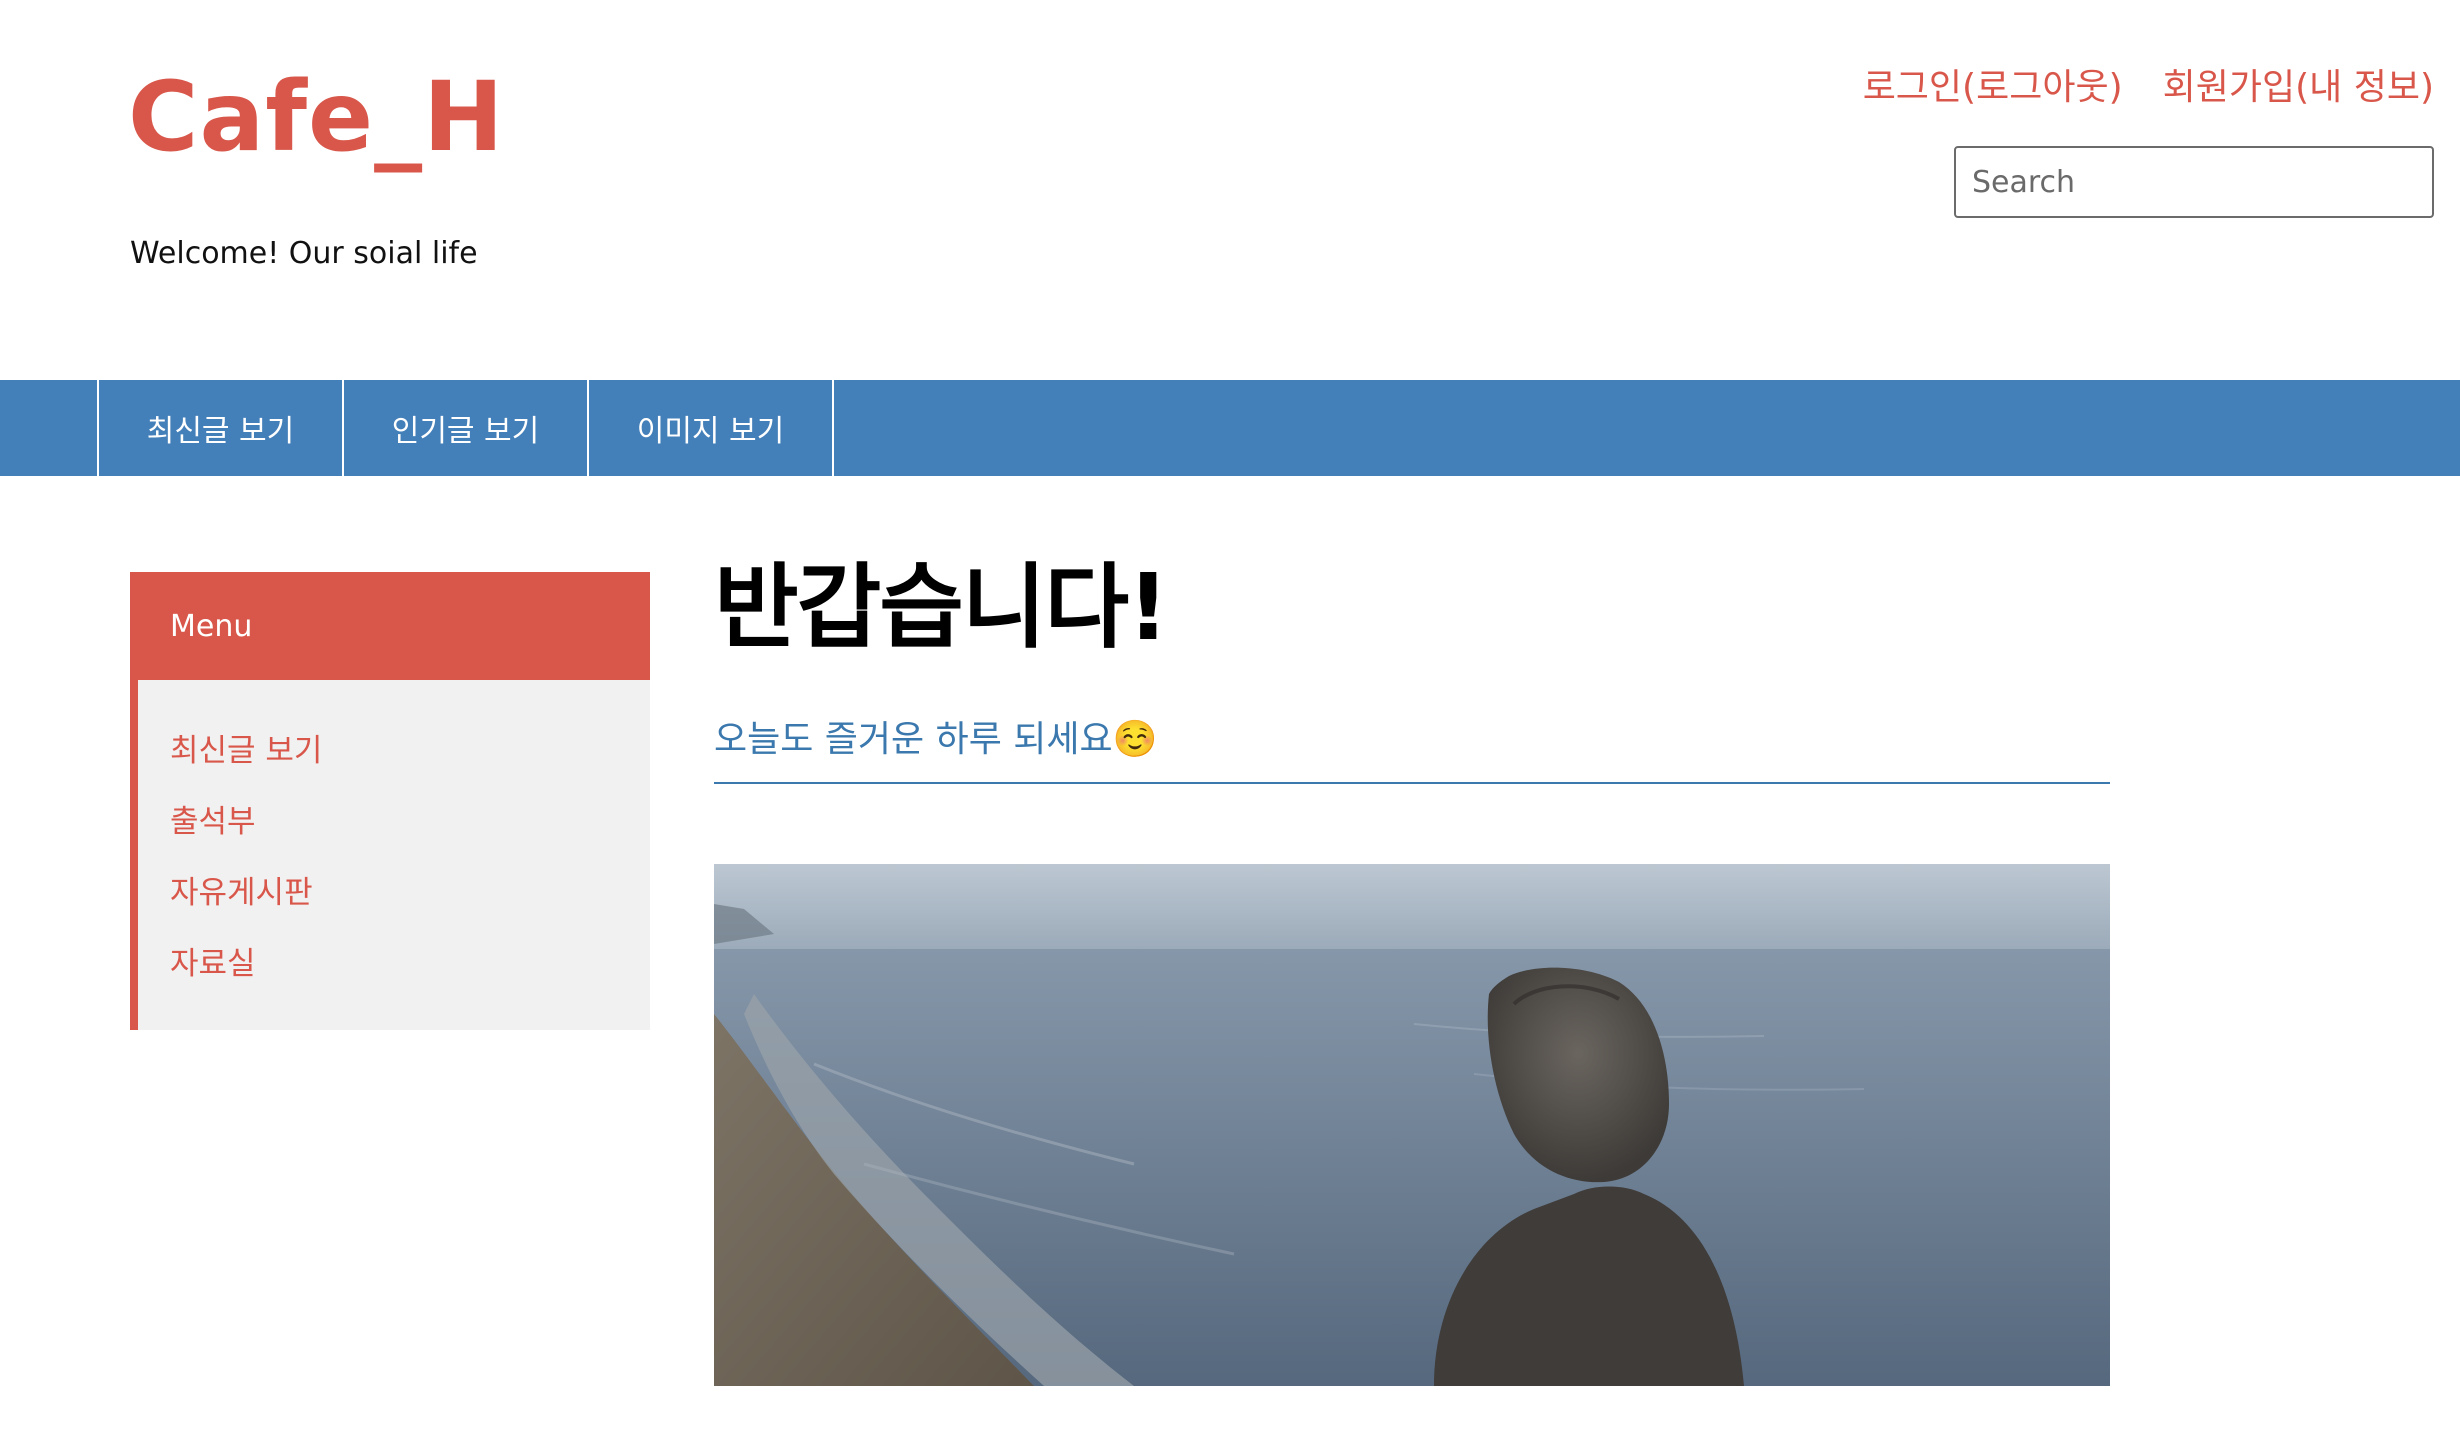 The width and height of the screenshot is (2460, 1446). I want to click on search-input, so click(2194, 182).